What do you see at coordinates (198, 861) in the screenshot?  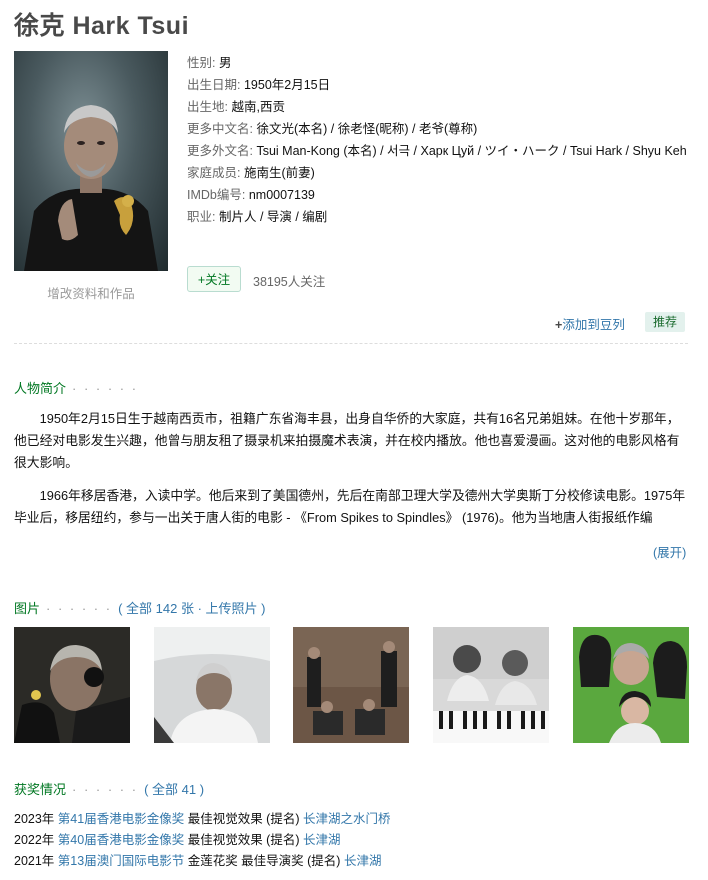 I see `award-item: 2021年 第13届澳门国际电影节 金莲花奖 最佳导演奖 (提名) 长津湖` at bounding box center [198, 861].